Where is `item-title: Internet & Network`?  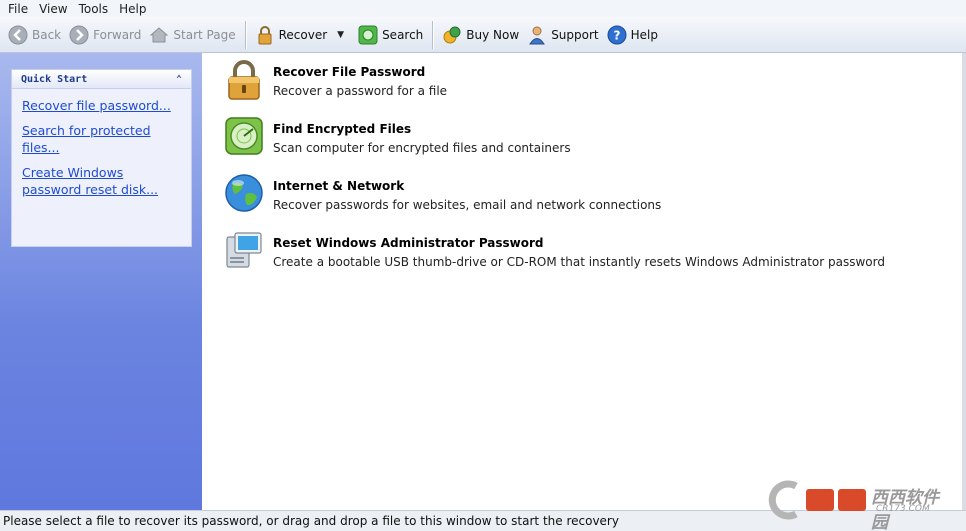 item-title: Internet & Network is located at coordinates (339, 186).